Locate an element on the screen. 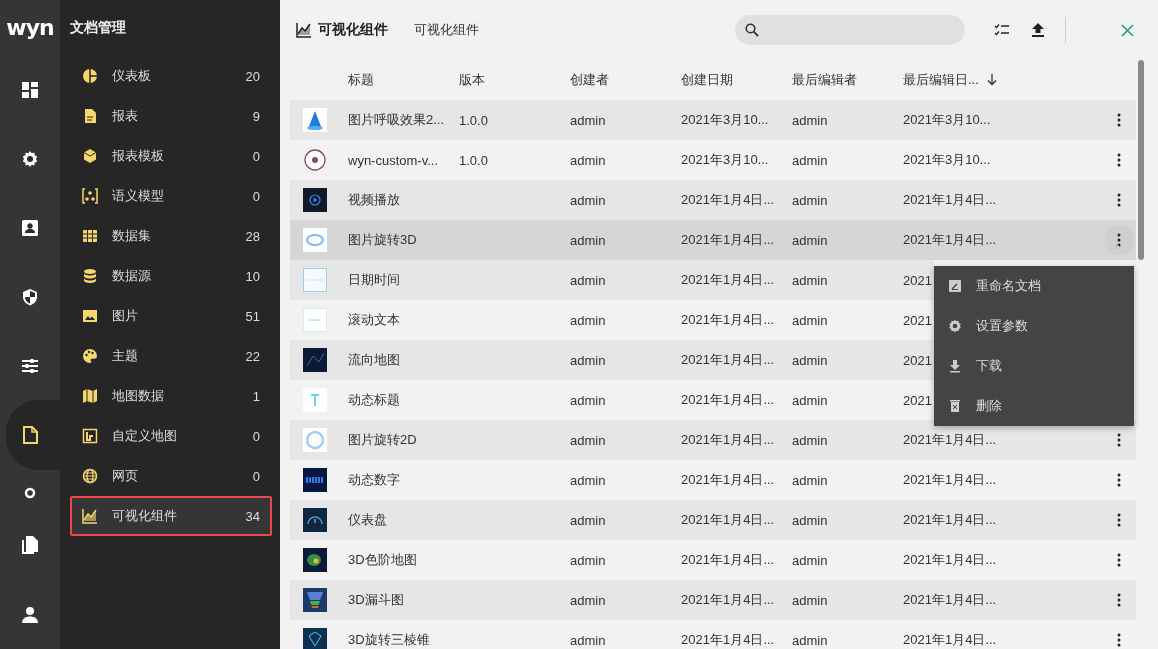 The image size is (1158, 649). nav-item: 图片 51 is located at coordinates (171, 316).